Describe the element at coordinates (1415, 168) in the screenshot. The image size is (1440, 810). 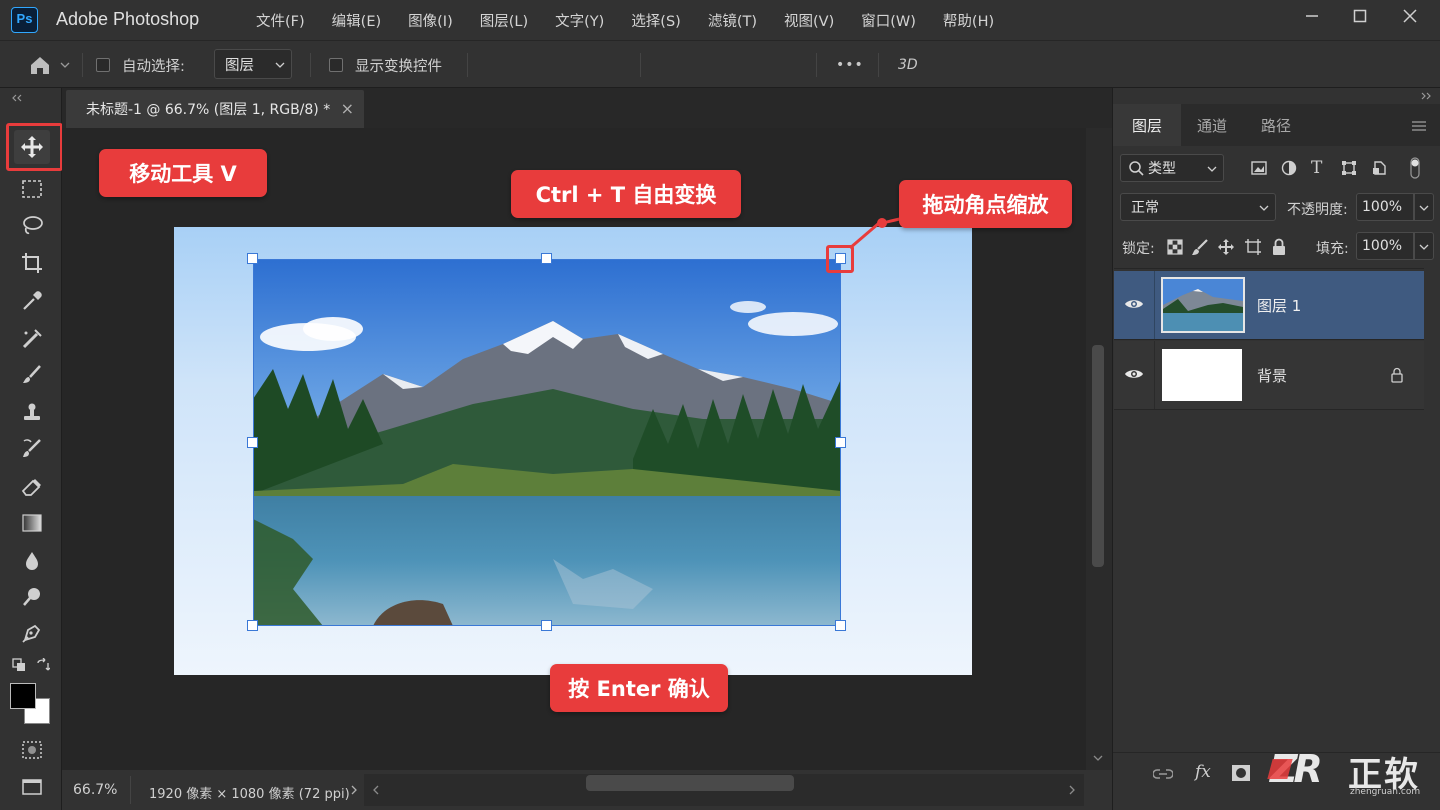
I see `filter-toggle-icon` at that location.